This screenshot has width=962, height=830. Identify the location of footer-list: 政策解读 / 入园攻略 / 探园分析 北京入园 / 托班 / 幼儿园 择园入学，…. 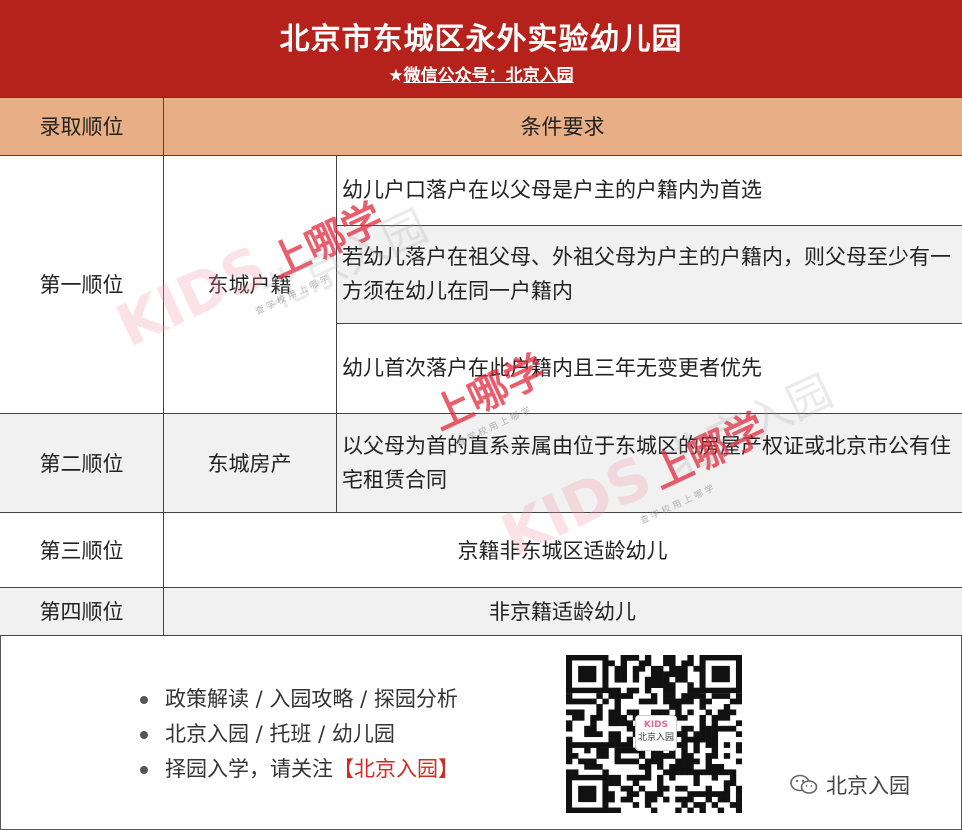
(299, 734).